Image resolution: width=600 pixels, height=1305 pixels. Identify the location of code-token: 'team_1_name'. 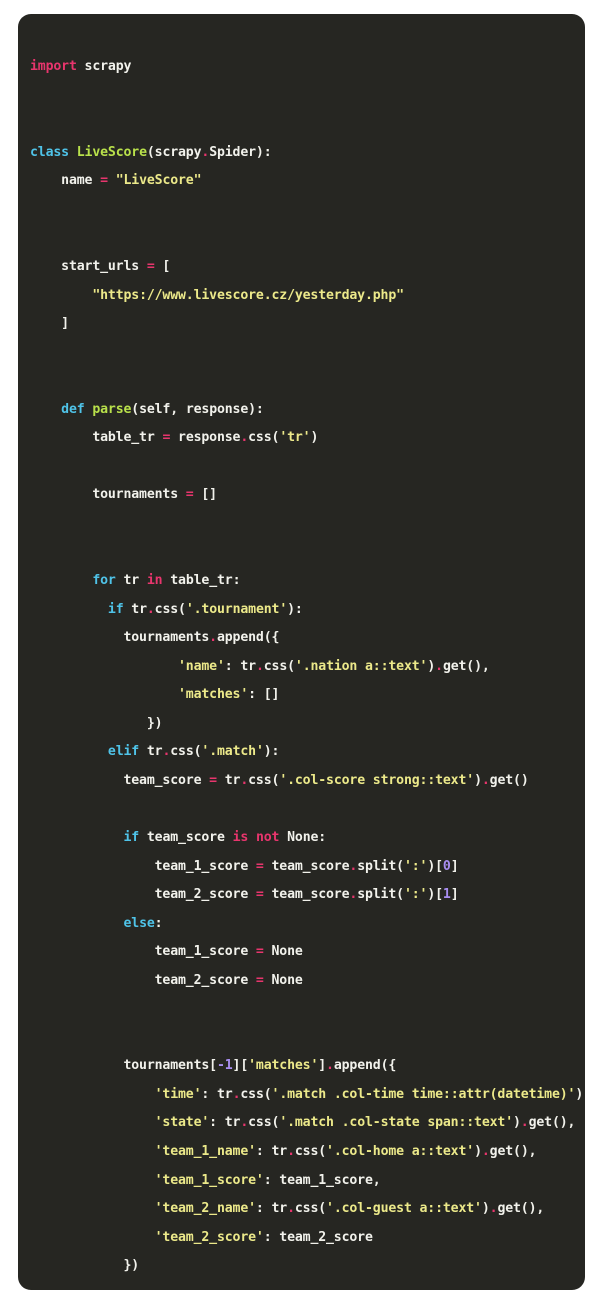
(205, 1151).